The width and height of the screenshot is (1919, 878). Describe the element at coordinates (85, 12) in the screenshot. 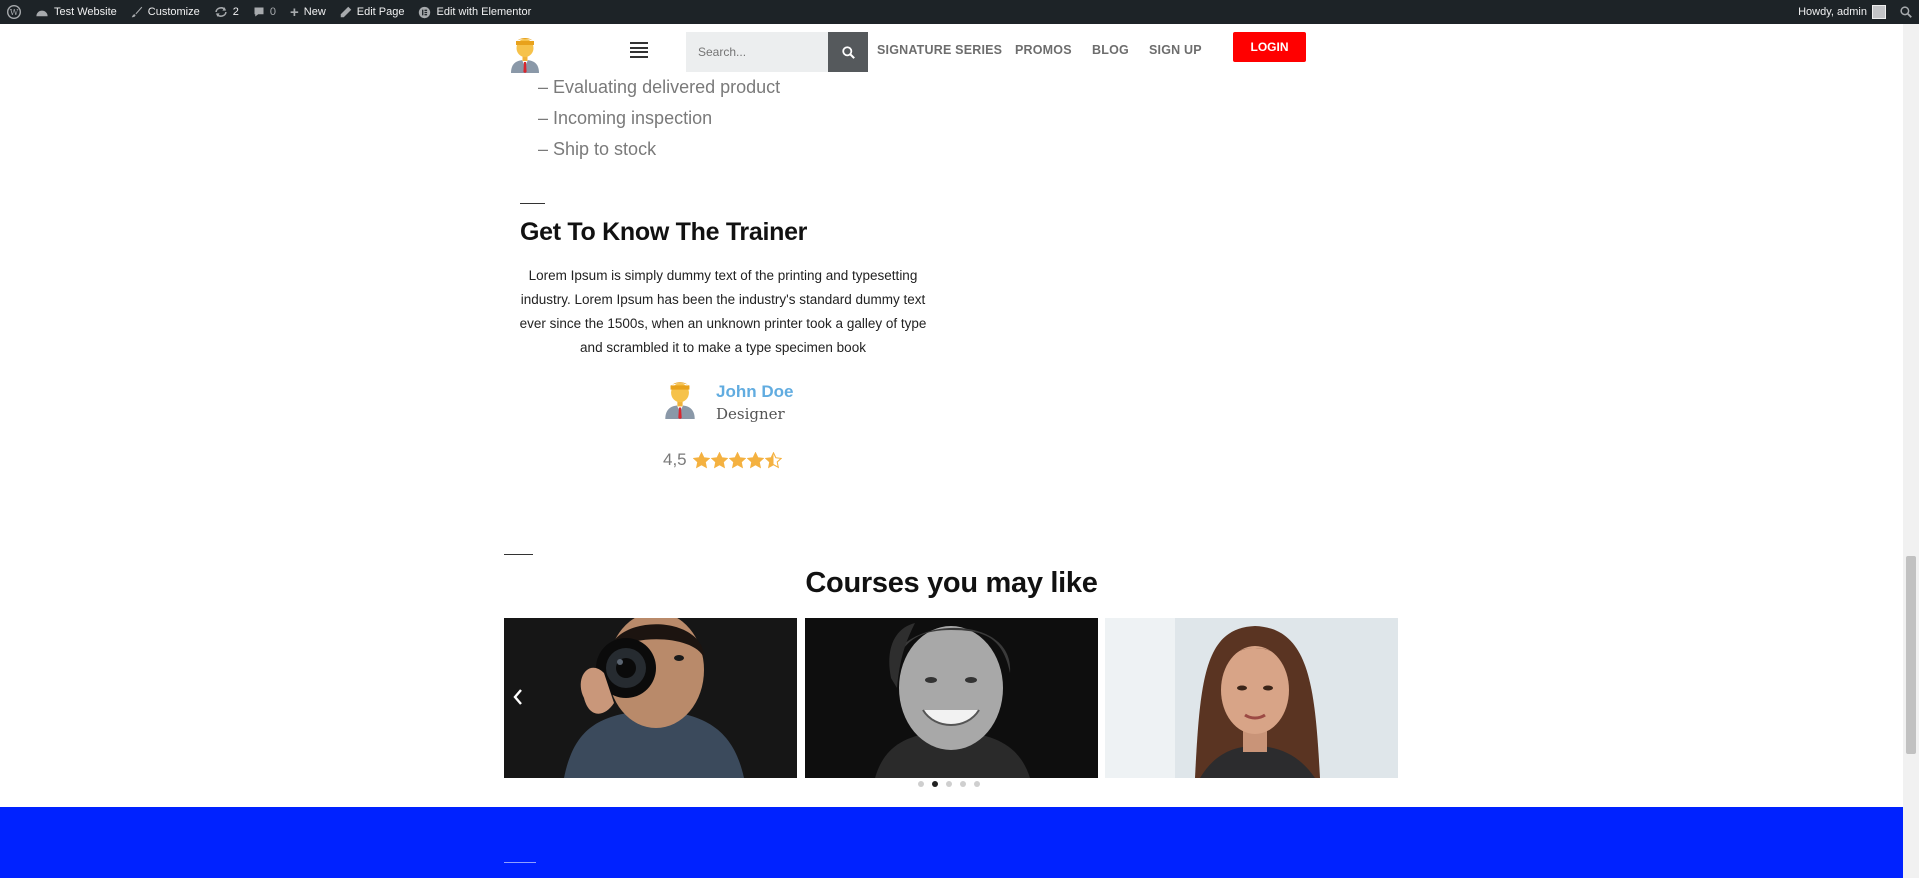

I see `site-name-label: Test Website` at that location.